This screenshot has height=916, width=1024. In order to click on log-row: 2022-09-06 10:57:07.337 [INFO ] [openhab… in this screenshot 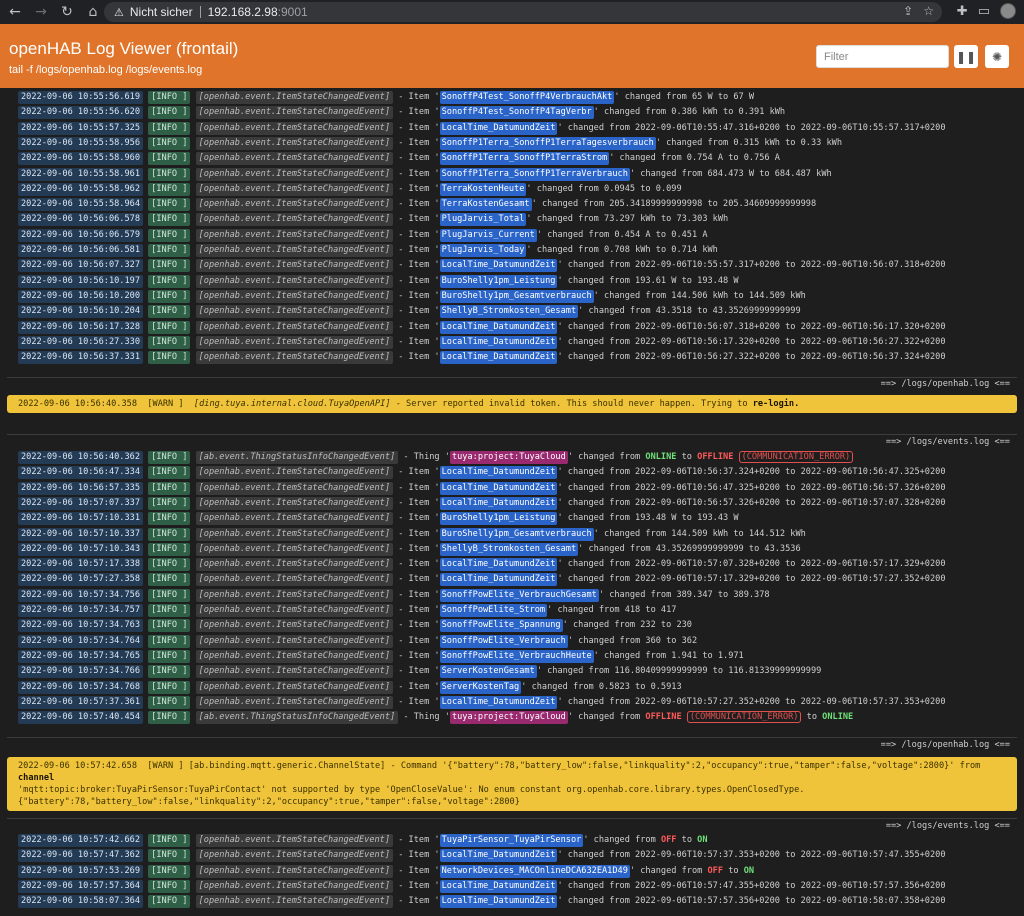, I will do `click(482, 503)`.